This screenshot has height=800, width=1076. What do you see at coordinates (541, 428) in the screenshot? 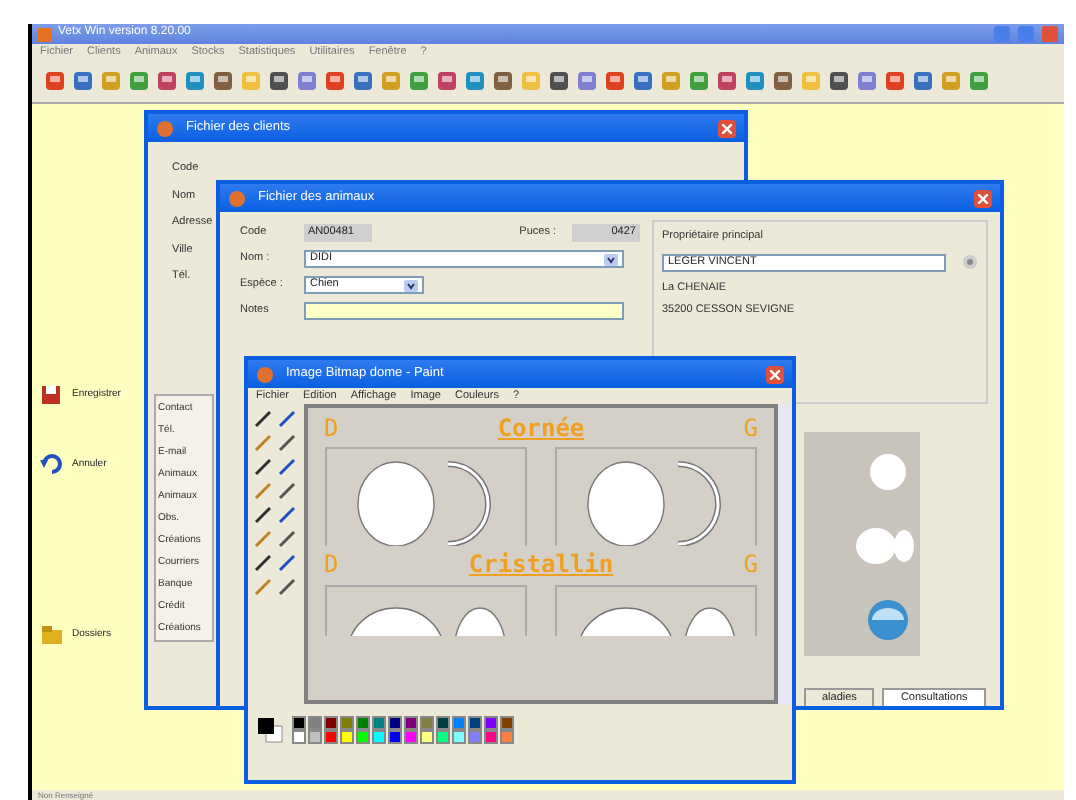
I see `section-title: Cornée` at bounding box center [541, 428].